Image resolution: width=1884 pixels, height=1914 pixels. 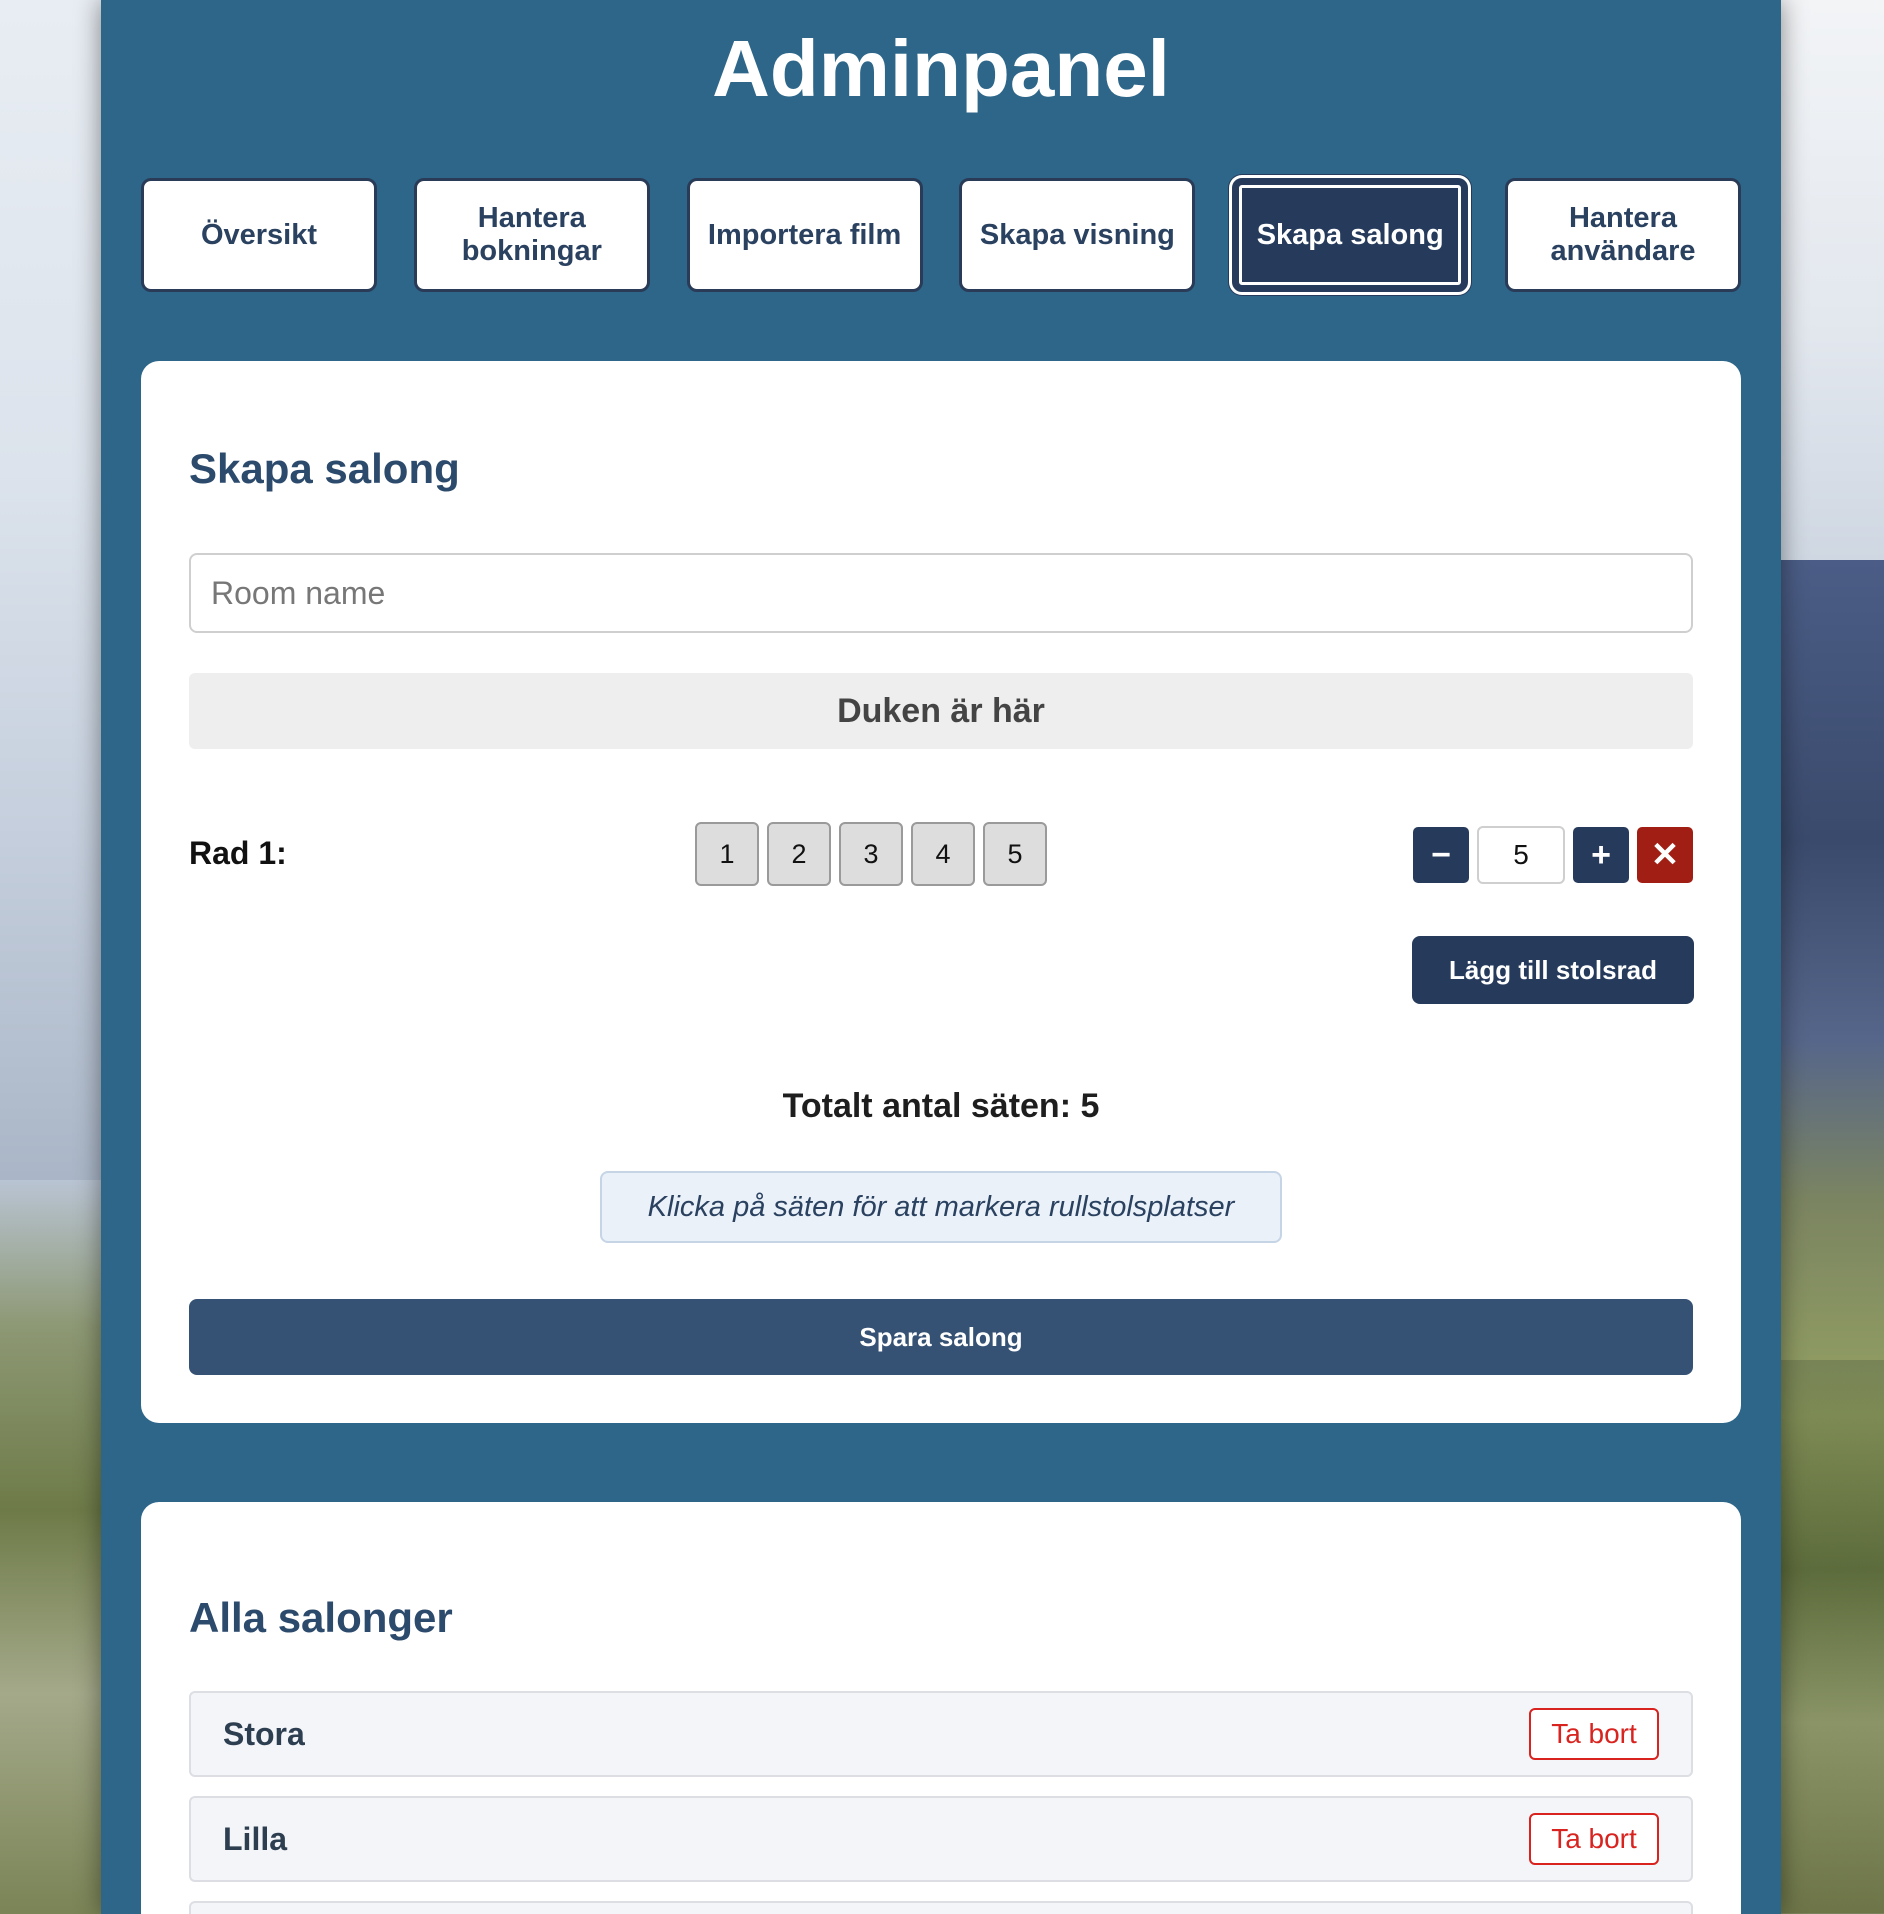 I want to click on nav-tab-hantera-anvandare: Hantera användare, so click(x=1622, y=235).